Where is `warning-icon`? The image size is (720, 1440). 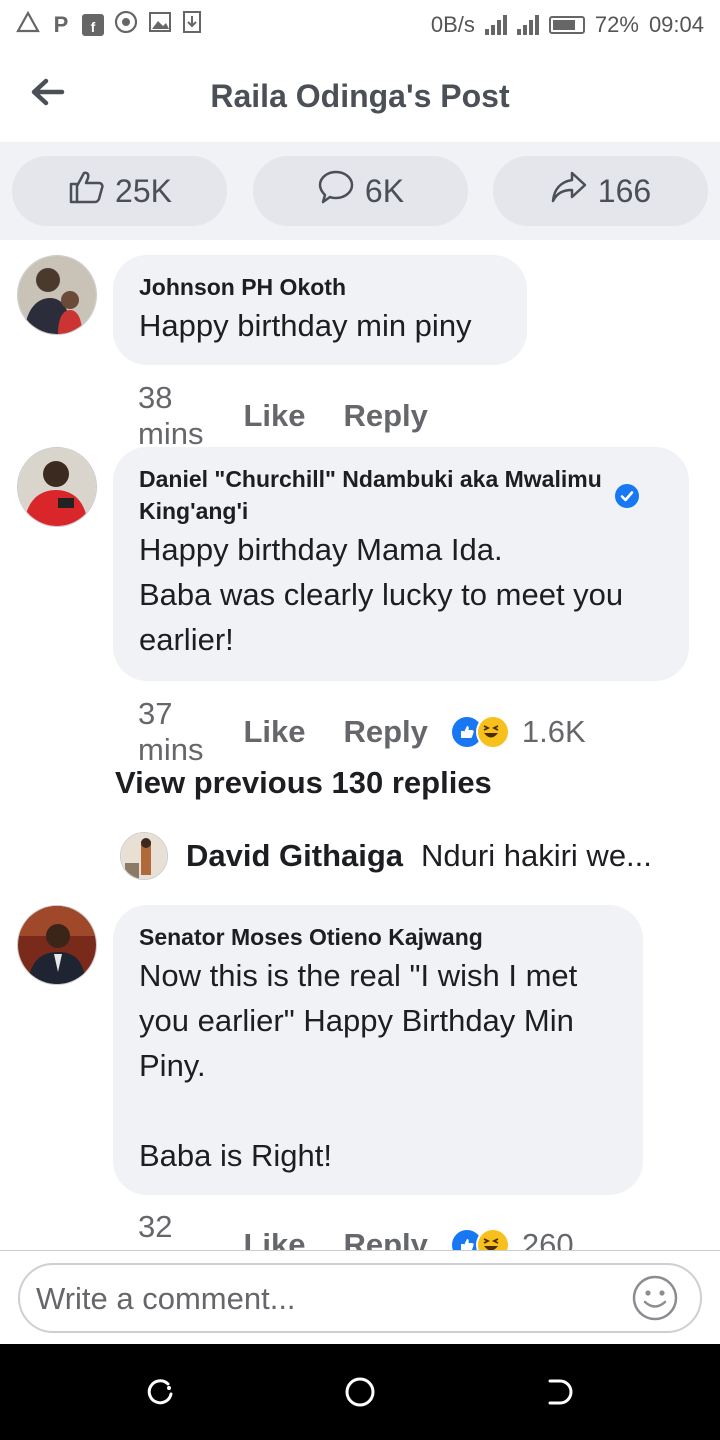 warning-icon is located at coordinates (28, 24).